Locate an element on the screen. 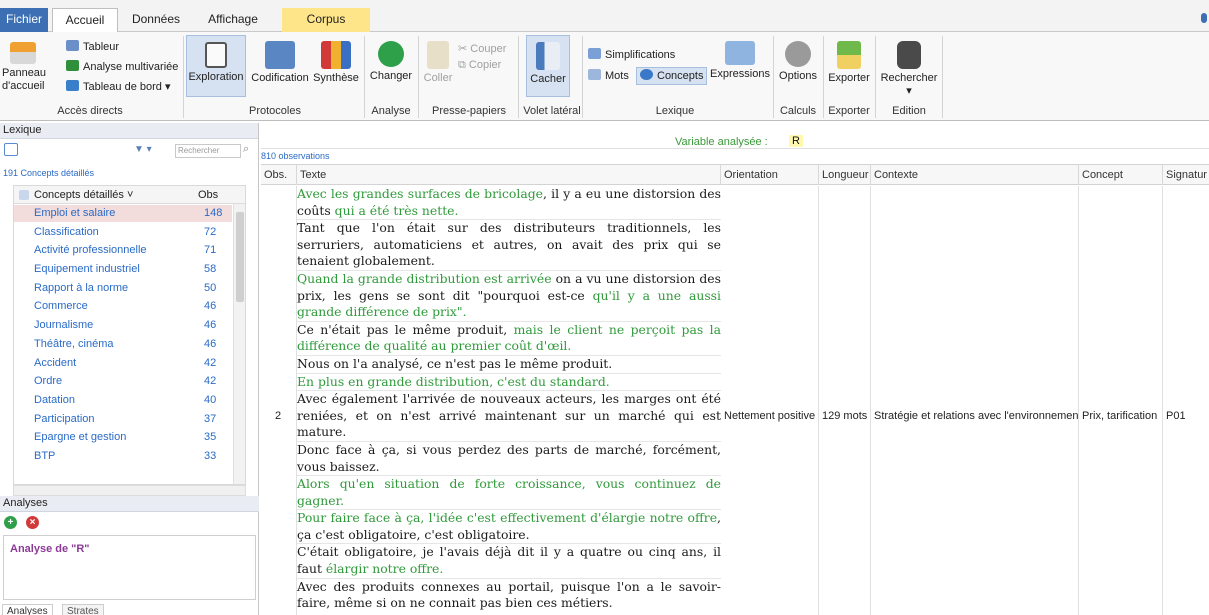 The height and width of the screenshot is (615, 1209). column-contexte: Contexte is located at coordinates (975, 175).